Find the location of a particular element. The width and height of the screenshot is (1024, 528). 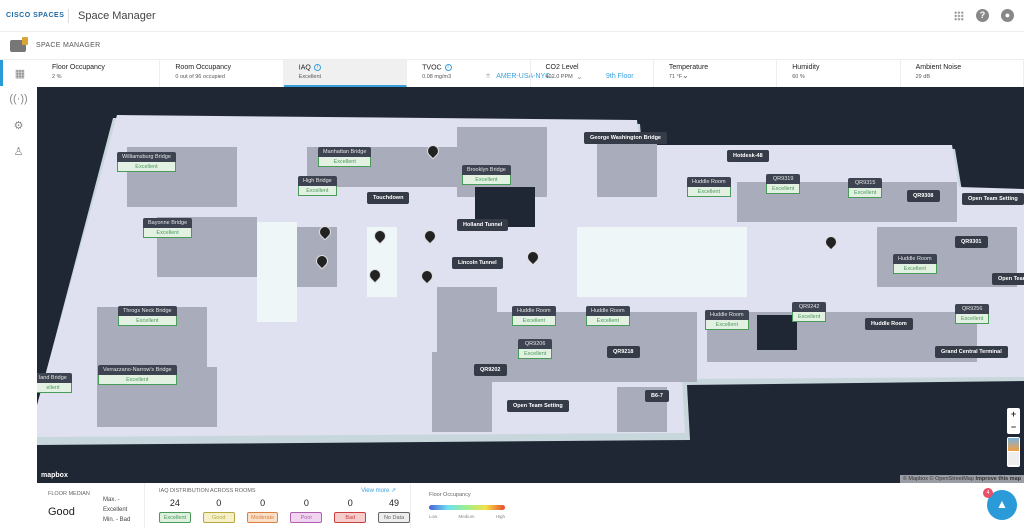

metric-tab: Room Occupancy 0 out of 96 occupied is located at coordinates (222, 73).